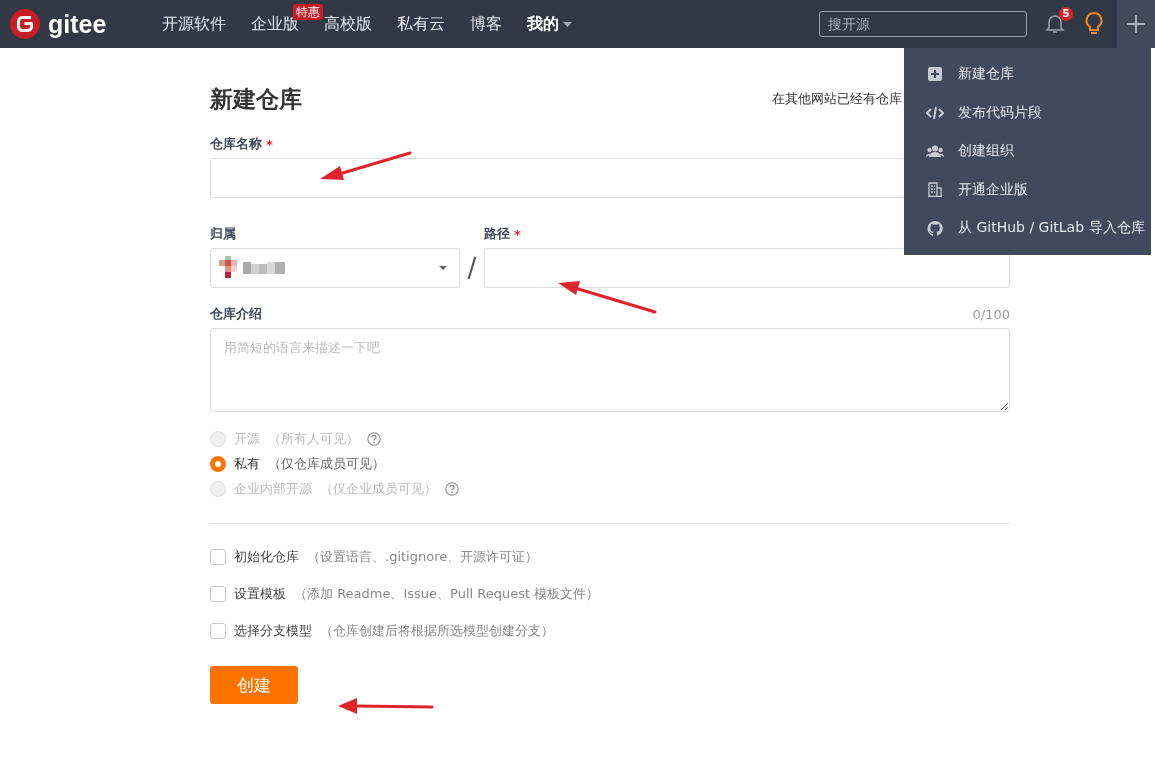 The height and width of the screenshot is (758, 1155). I want to click on nav-link: 博客, so click(486, 24).